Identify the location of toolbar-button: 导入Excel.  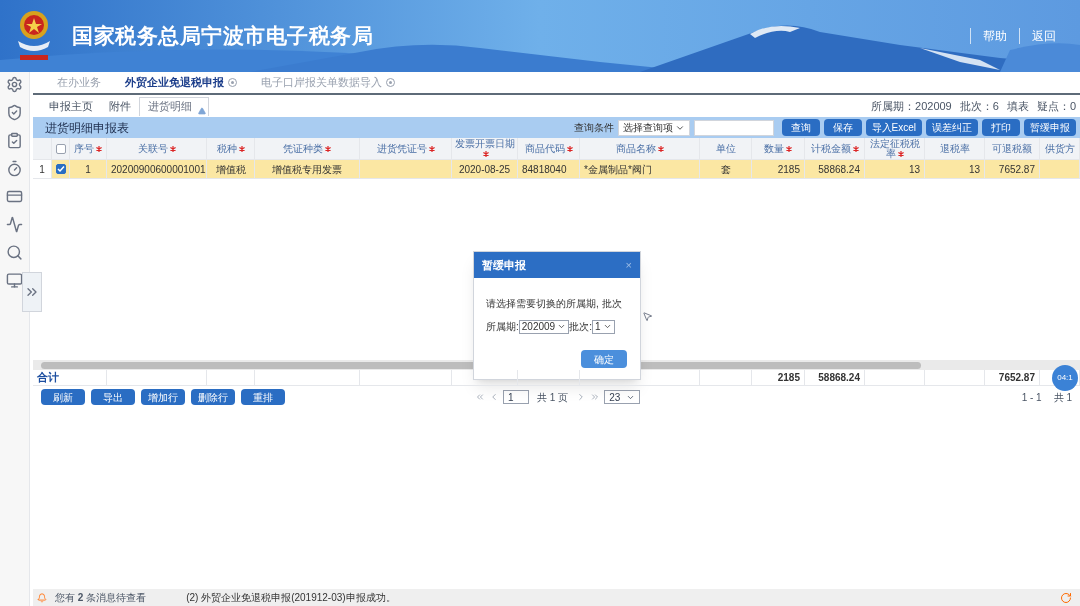
(893, 127).